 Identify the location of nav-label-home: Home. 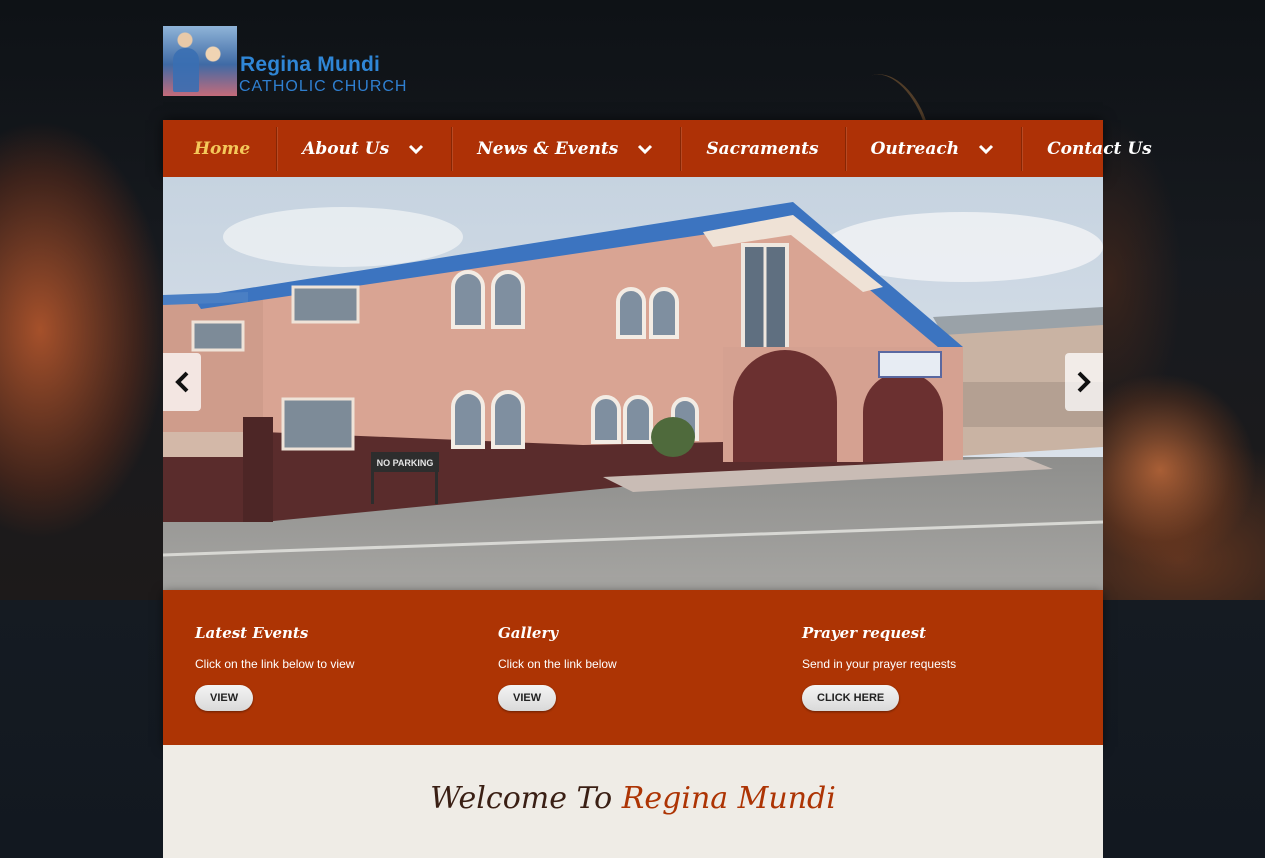
(222, 148).